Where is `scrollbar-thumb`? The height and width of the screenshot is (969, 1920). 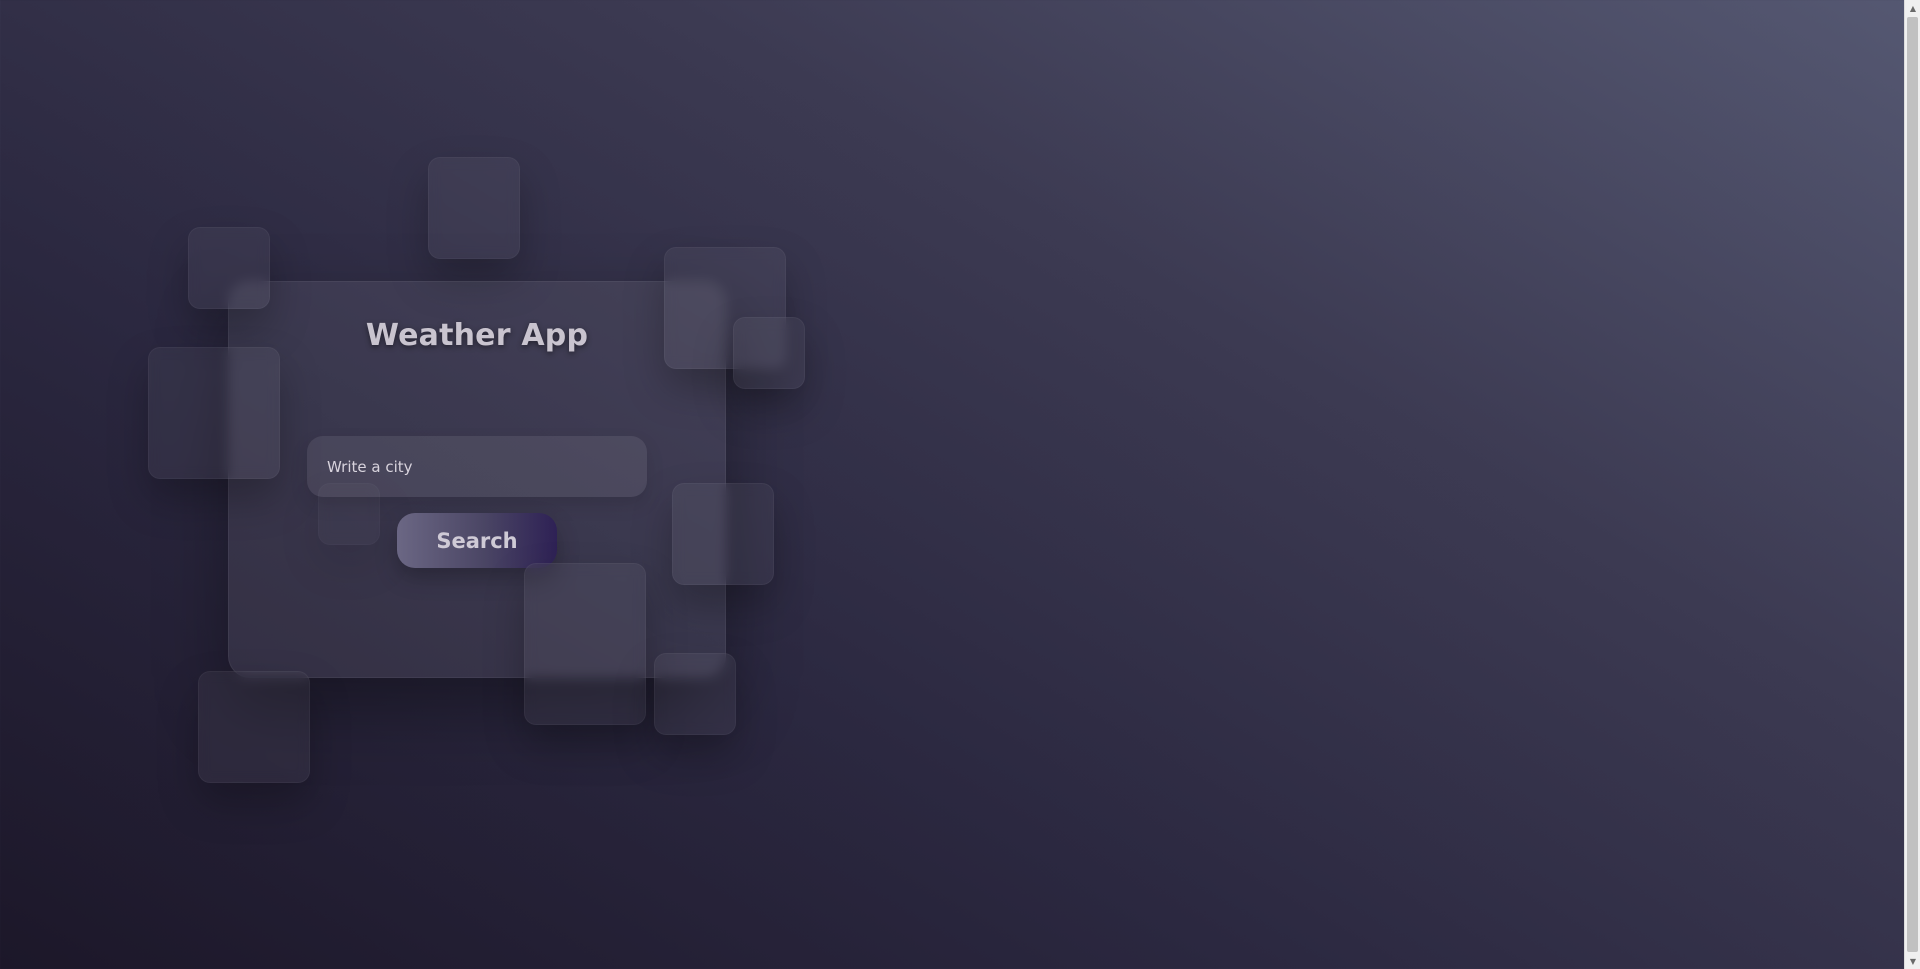
scrollbar-thumb is located at coordinates (1912, 484).